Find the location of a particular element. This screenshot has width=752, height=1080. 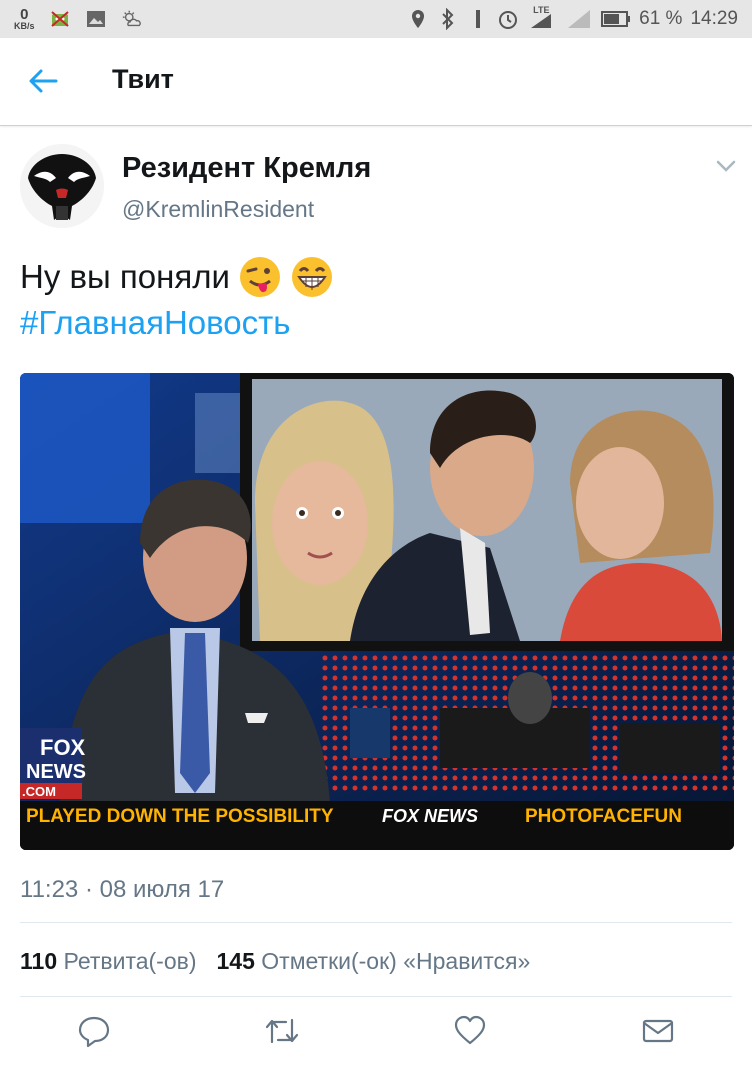

tweet-text: Ну вы поняли #ГлавнаяНовость is located at coordinates (177, 300).